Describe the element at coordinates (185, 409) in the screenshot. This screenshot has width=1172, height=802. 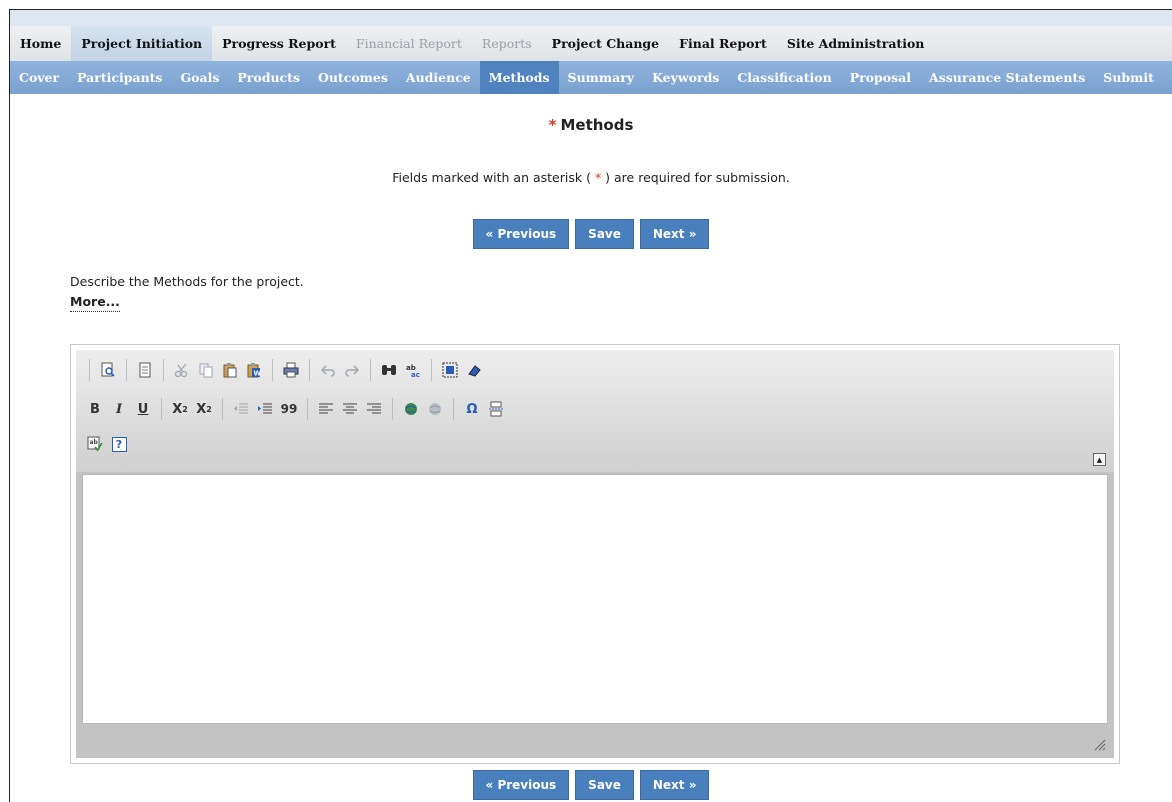
I see `subscript-mark: 2` at that location.